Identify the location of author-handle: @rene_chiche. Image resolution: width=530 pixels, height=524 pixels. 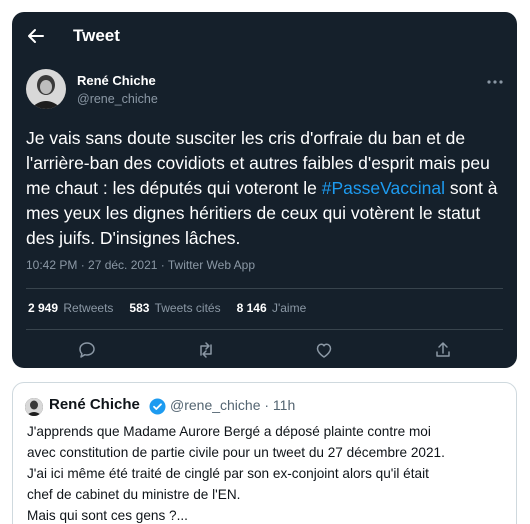
(117, 99).